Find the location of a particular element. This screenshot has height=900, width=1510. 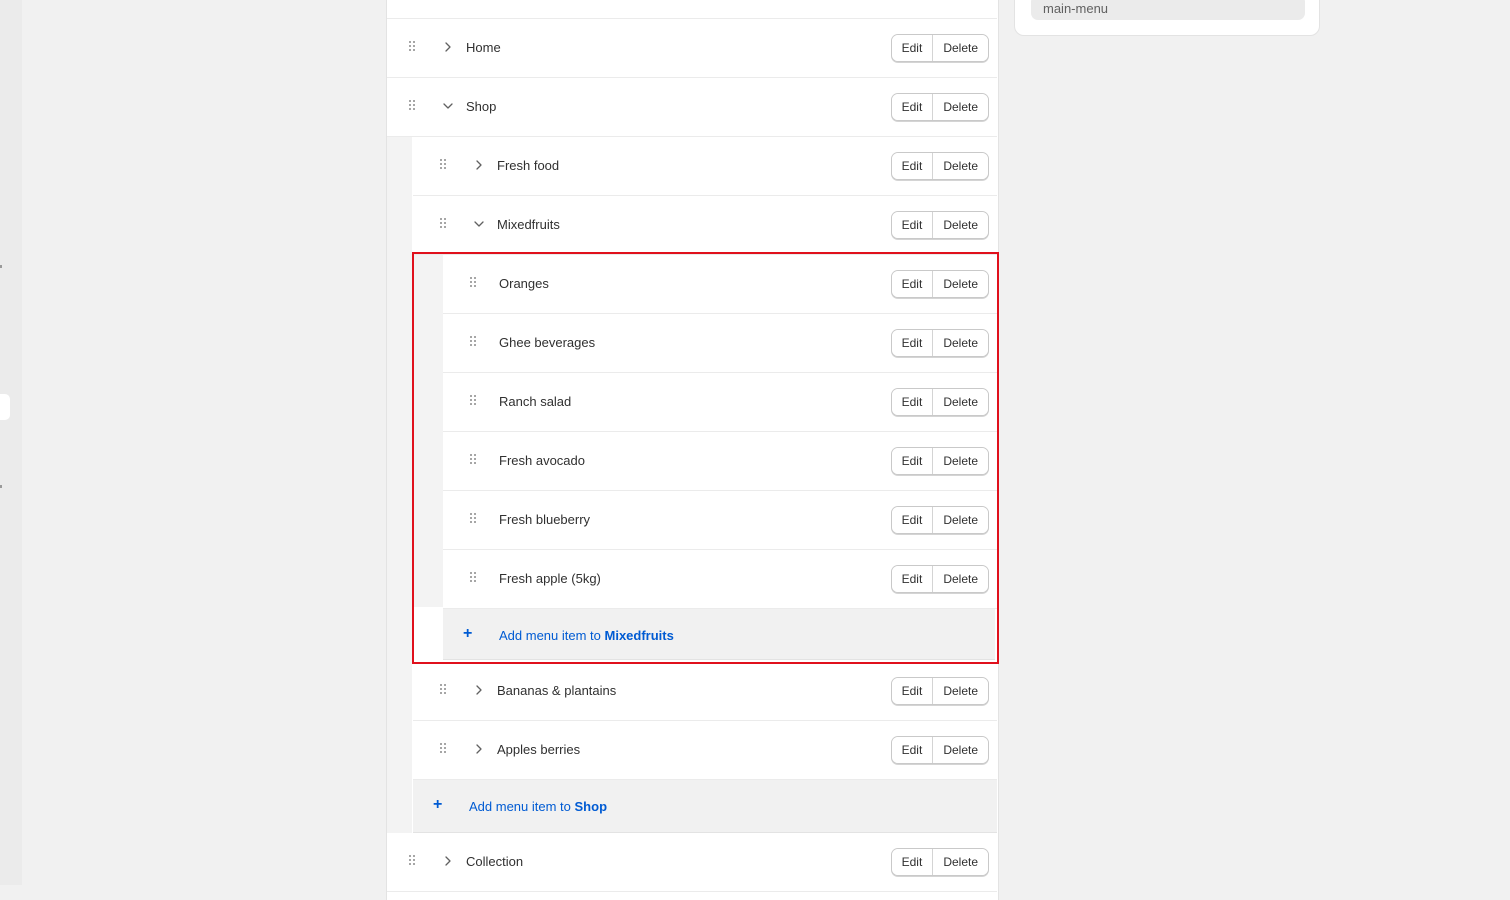

menu-item-label: Apples berries is located at coordinates (539, 749).